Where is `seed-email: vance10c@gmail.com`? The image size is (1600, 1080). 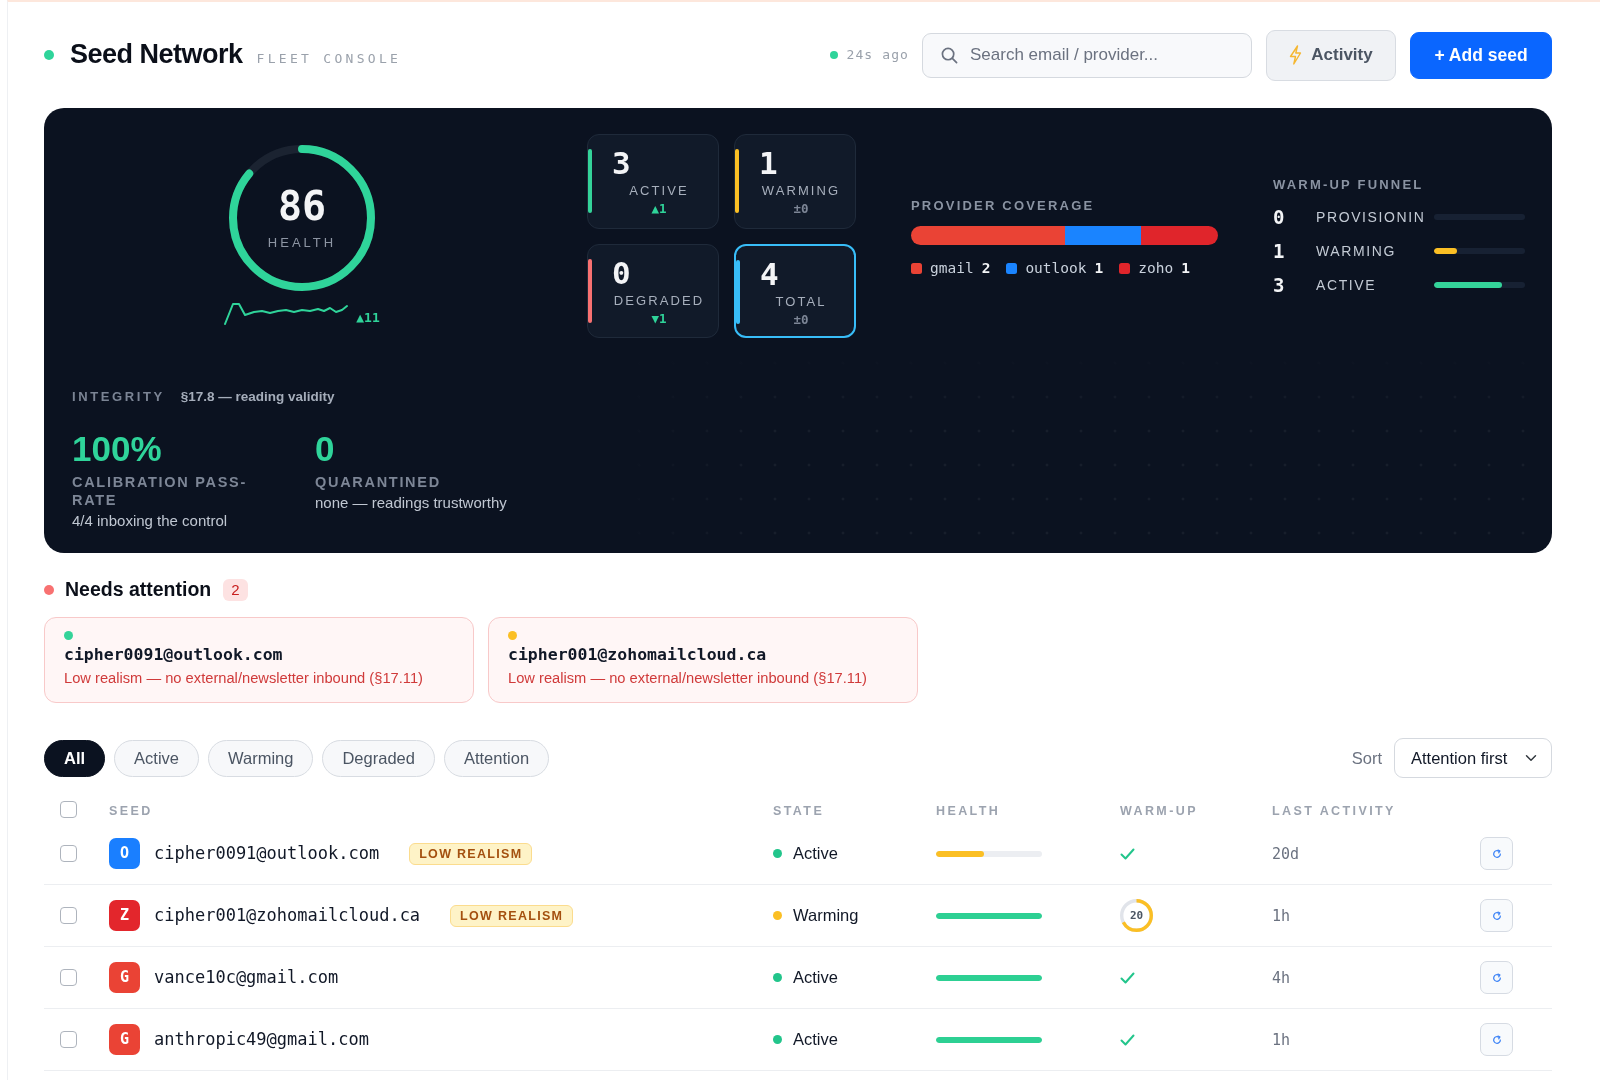
seed-email: vance10c@gmail.com is located at coordinates (246, 977).